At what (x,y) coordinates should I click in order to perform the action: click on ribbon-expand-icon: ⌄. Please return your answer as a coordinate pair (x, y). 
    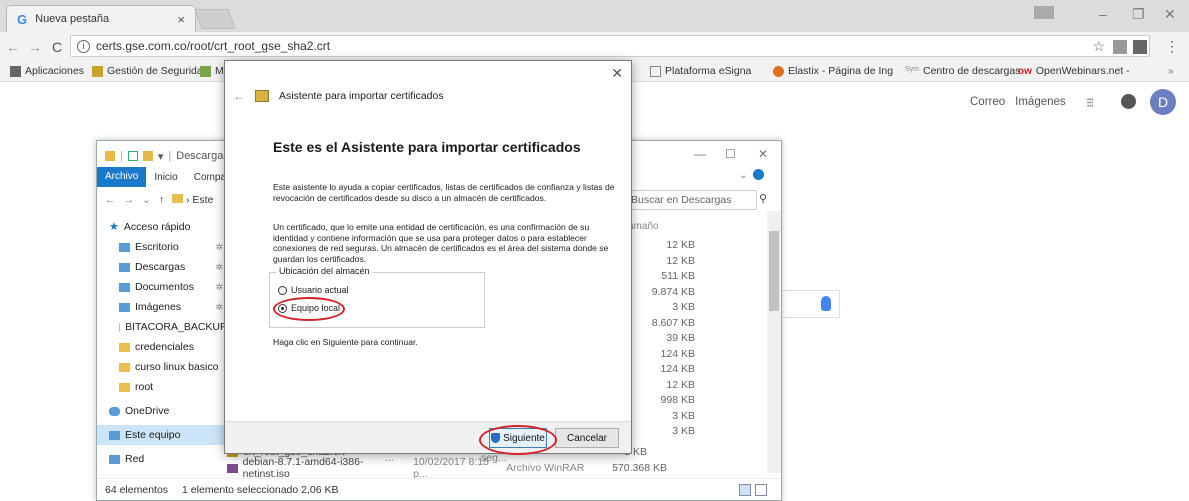
    Looking at the image, I should click on (743, 175).